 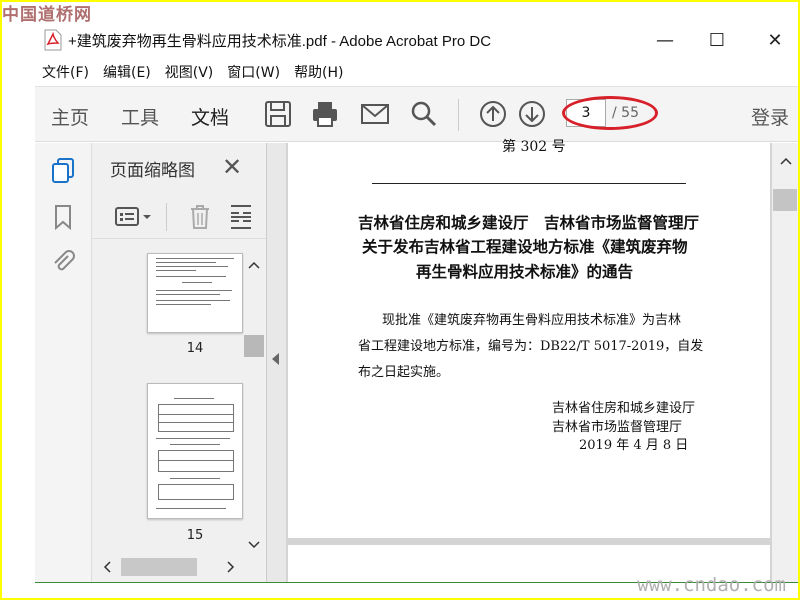 I want to click on menu-view: 视图(V), so click(x=189, y=72).